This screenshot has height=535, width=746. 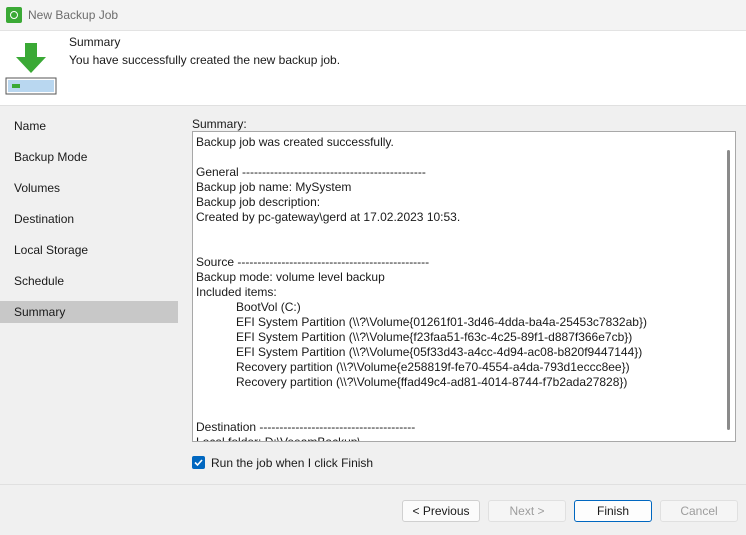 I want to click on sidebar-item-destination: Destination, so click(x=89, y=219).